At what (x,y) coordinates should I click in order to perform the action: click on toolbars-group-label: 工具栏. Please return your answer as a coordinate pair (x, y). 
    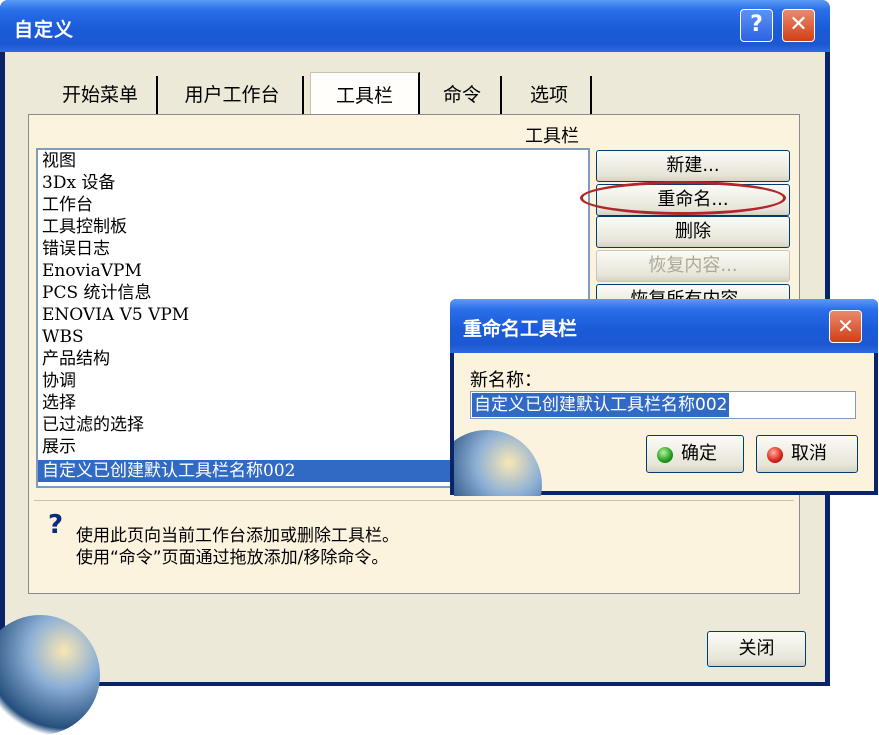
    Looking at the image, I should click on (552, 136).